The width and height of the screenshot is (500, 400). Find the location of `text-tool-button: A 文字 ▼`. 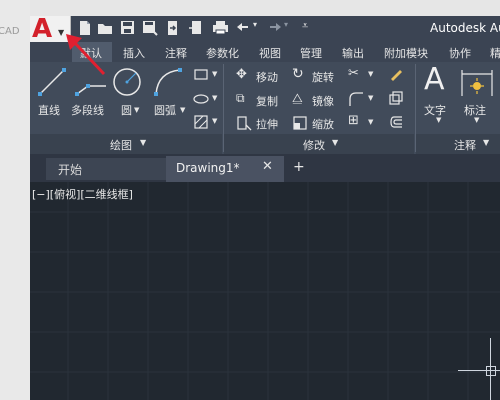

text-tool-button: A 文字 ▼ is located at coordinates (438, 96).